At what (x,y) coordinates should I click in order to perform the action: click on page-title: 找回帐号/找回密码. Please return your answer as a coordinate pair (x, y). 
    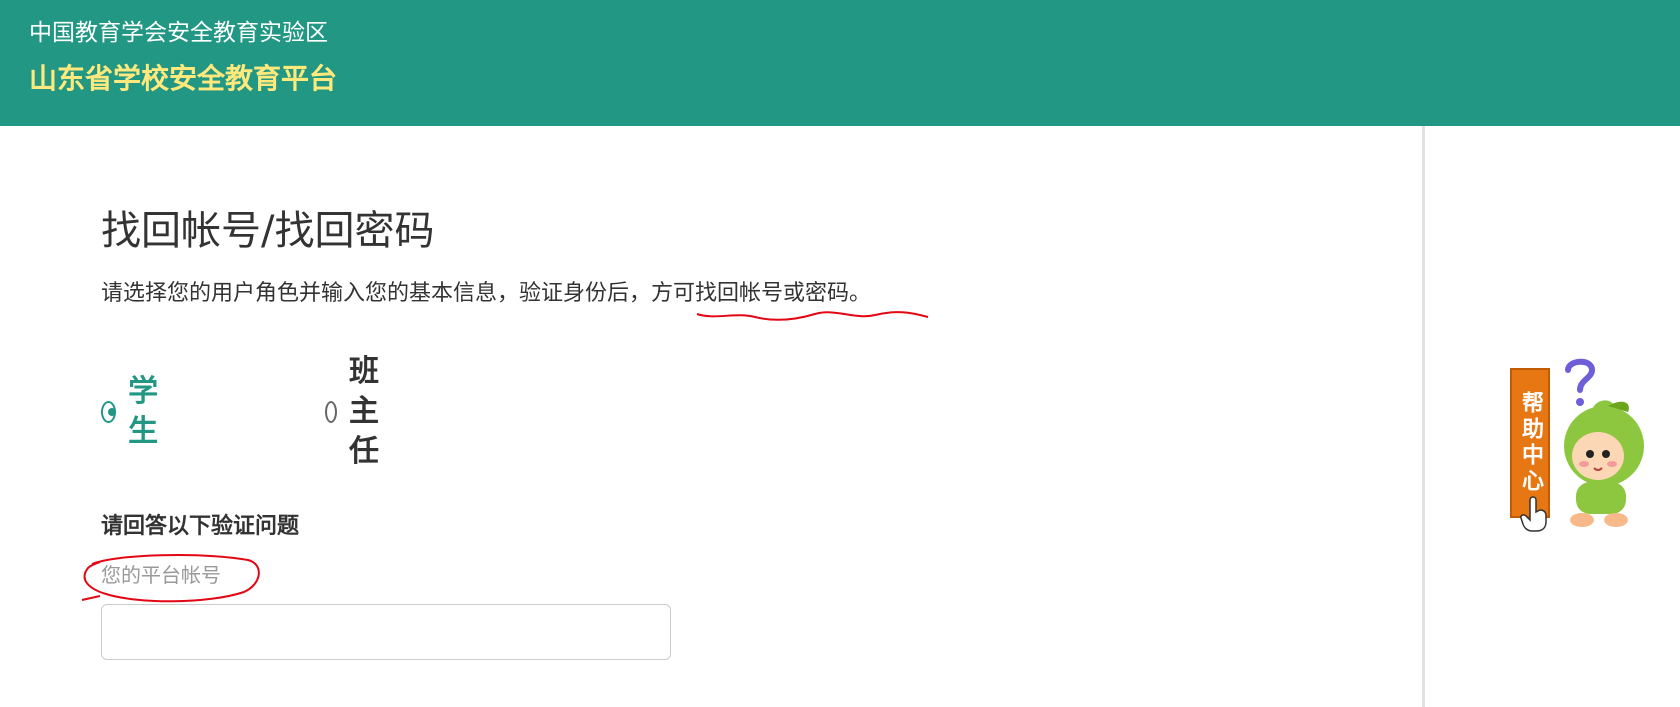
    Looking at the image, I should click on (268, 231).